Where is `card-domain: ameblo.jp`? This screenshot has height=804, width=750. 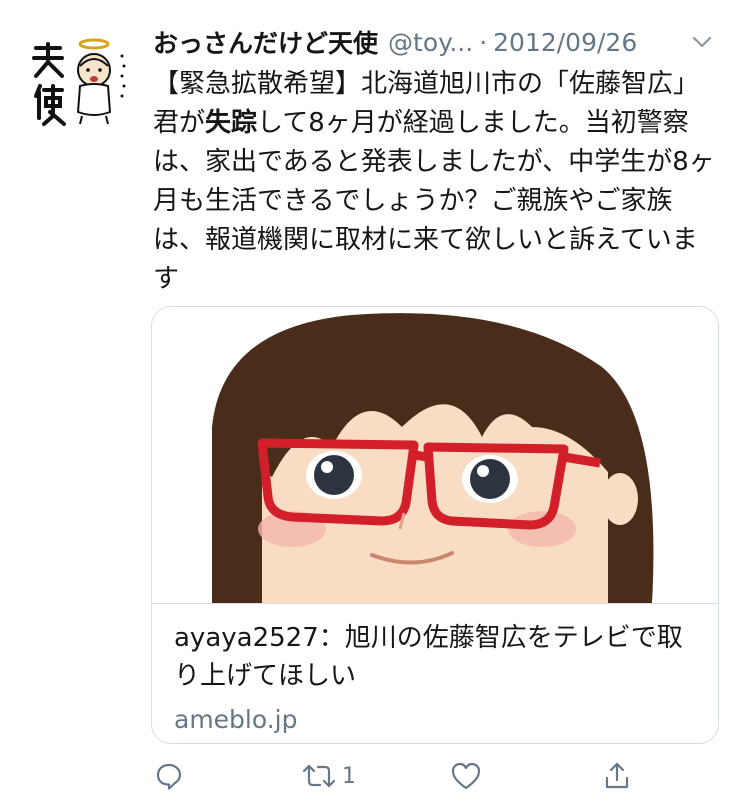
card-domain: ameblo.jp is located at coordinates (236, 719).